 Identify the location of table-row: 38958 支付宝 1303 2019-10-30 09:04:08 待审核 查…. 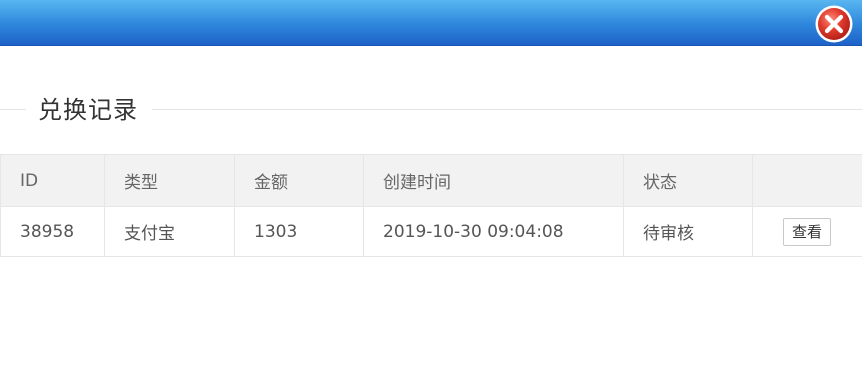
(431, 231).